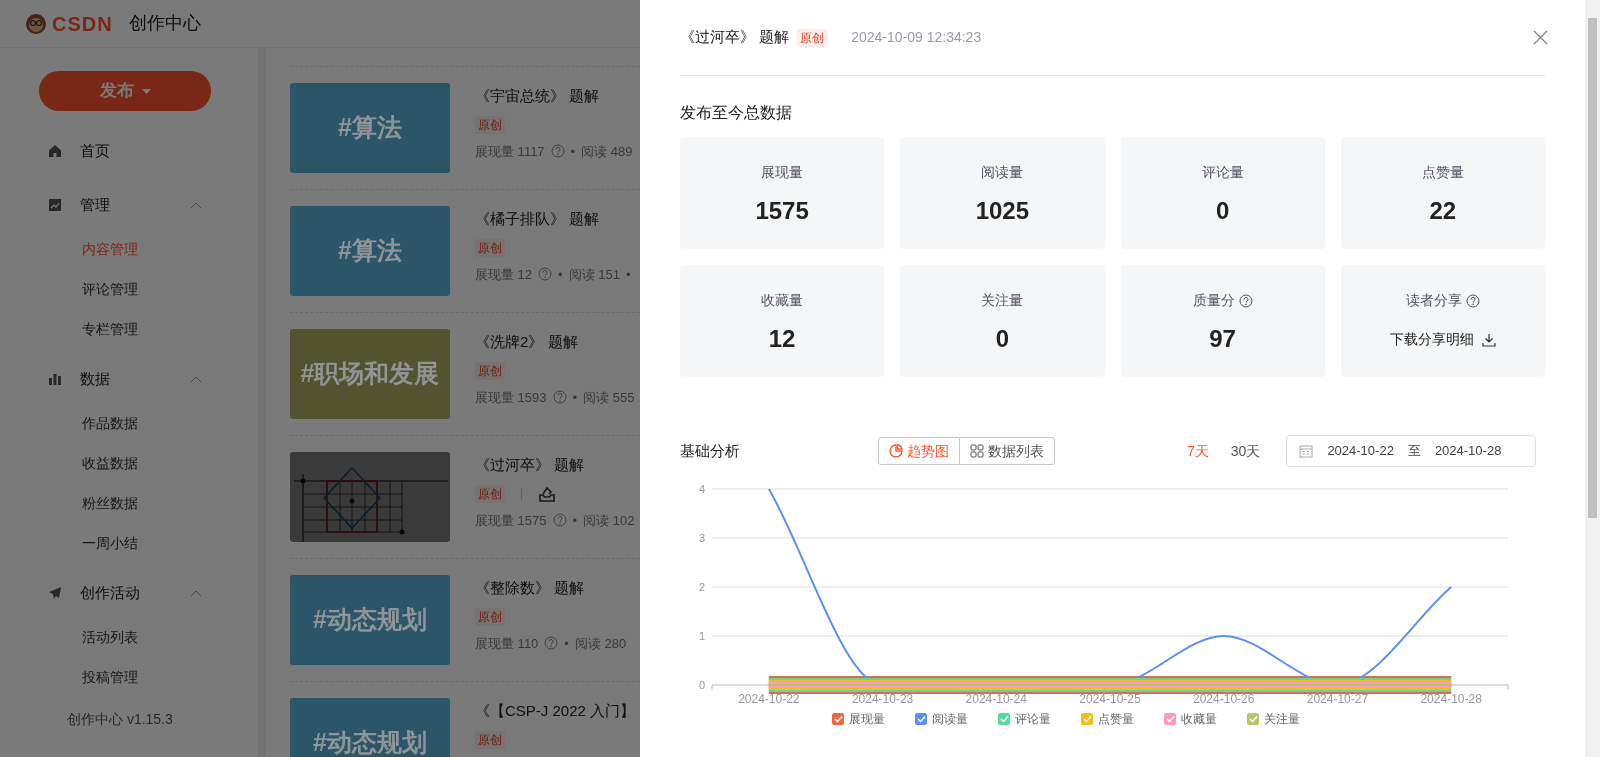 The width and height of the screenshot is (1600, 757). I want to click on axis-label: 2024-10-23, so click(882, 699).